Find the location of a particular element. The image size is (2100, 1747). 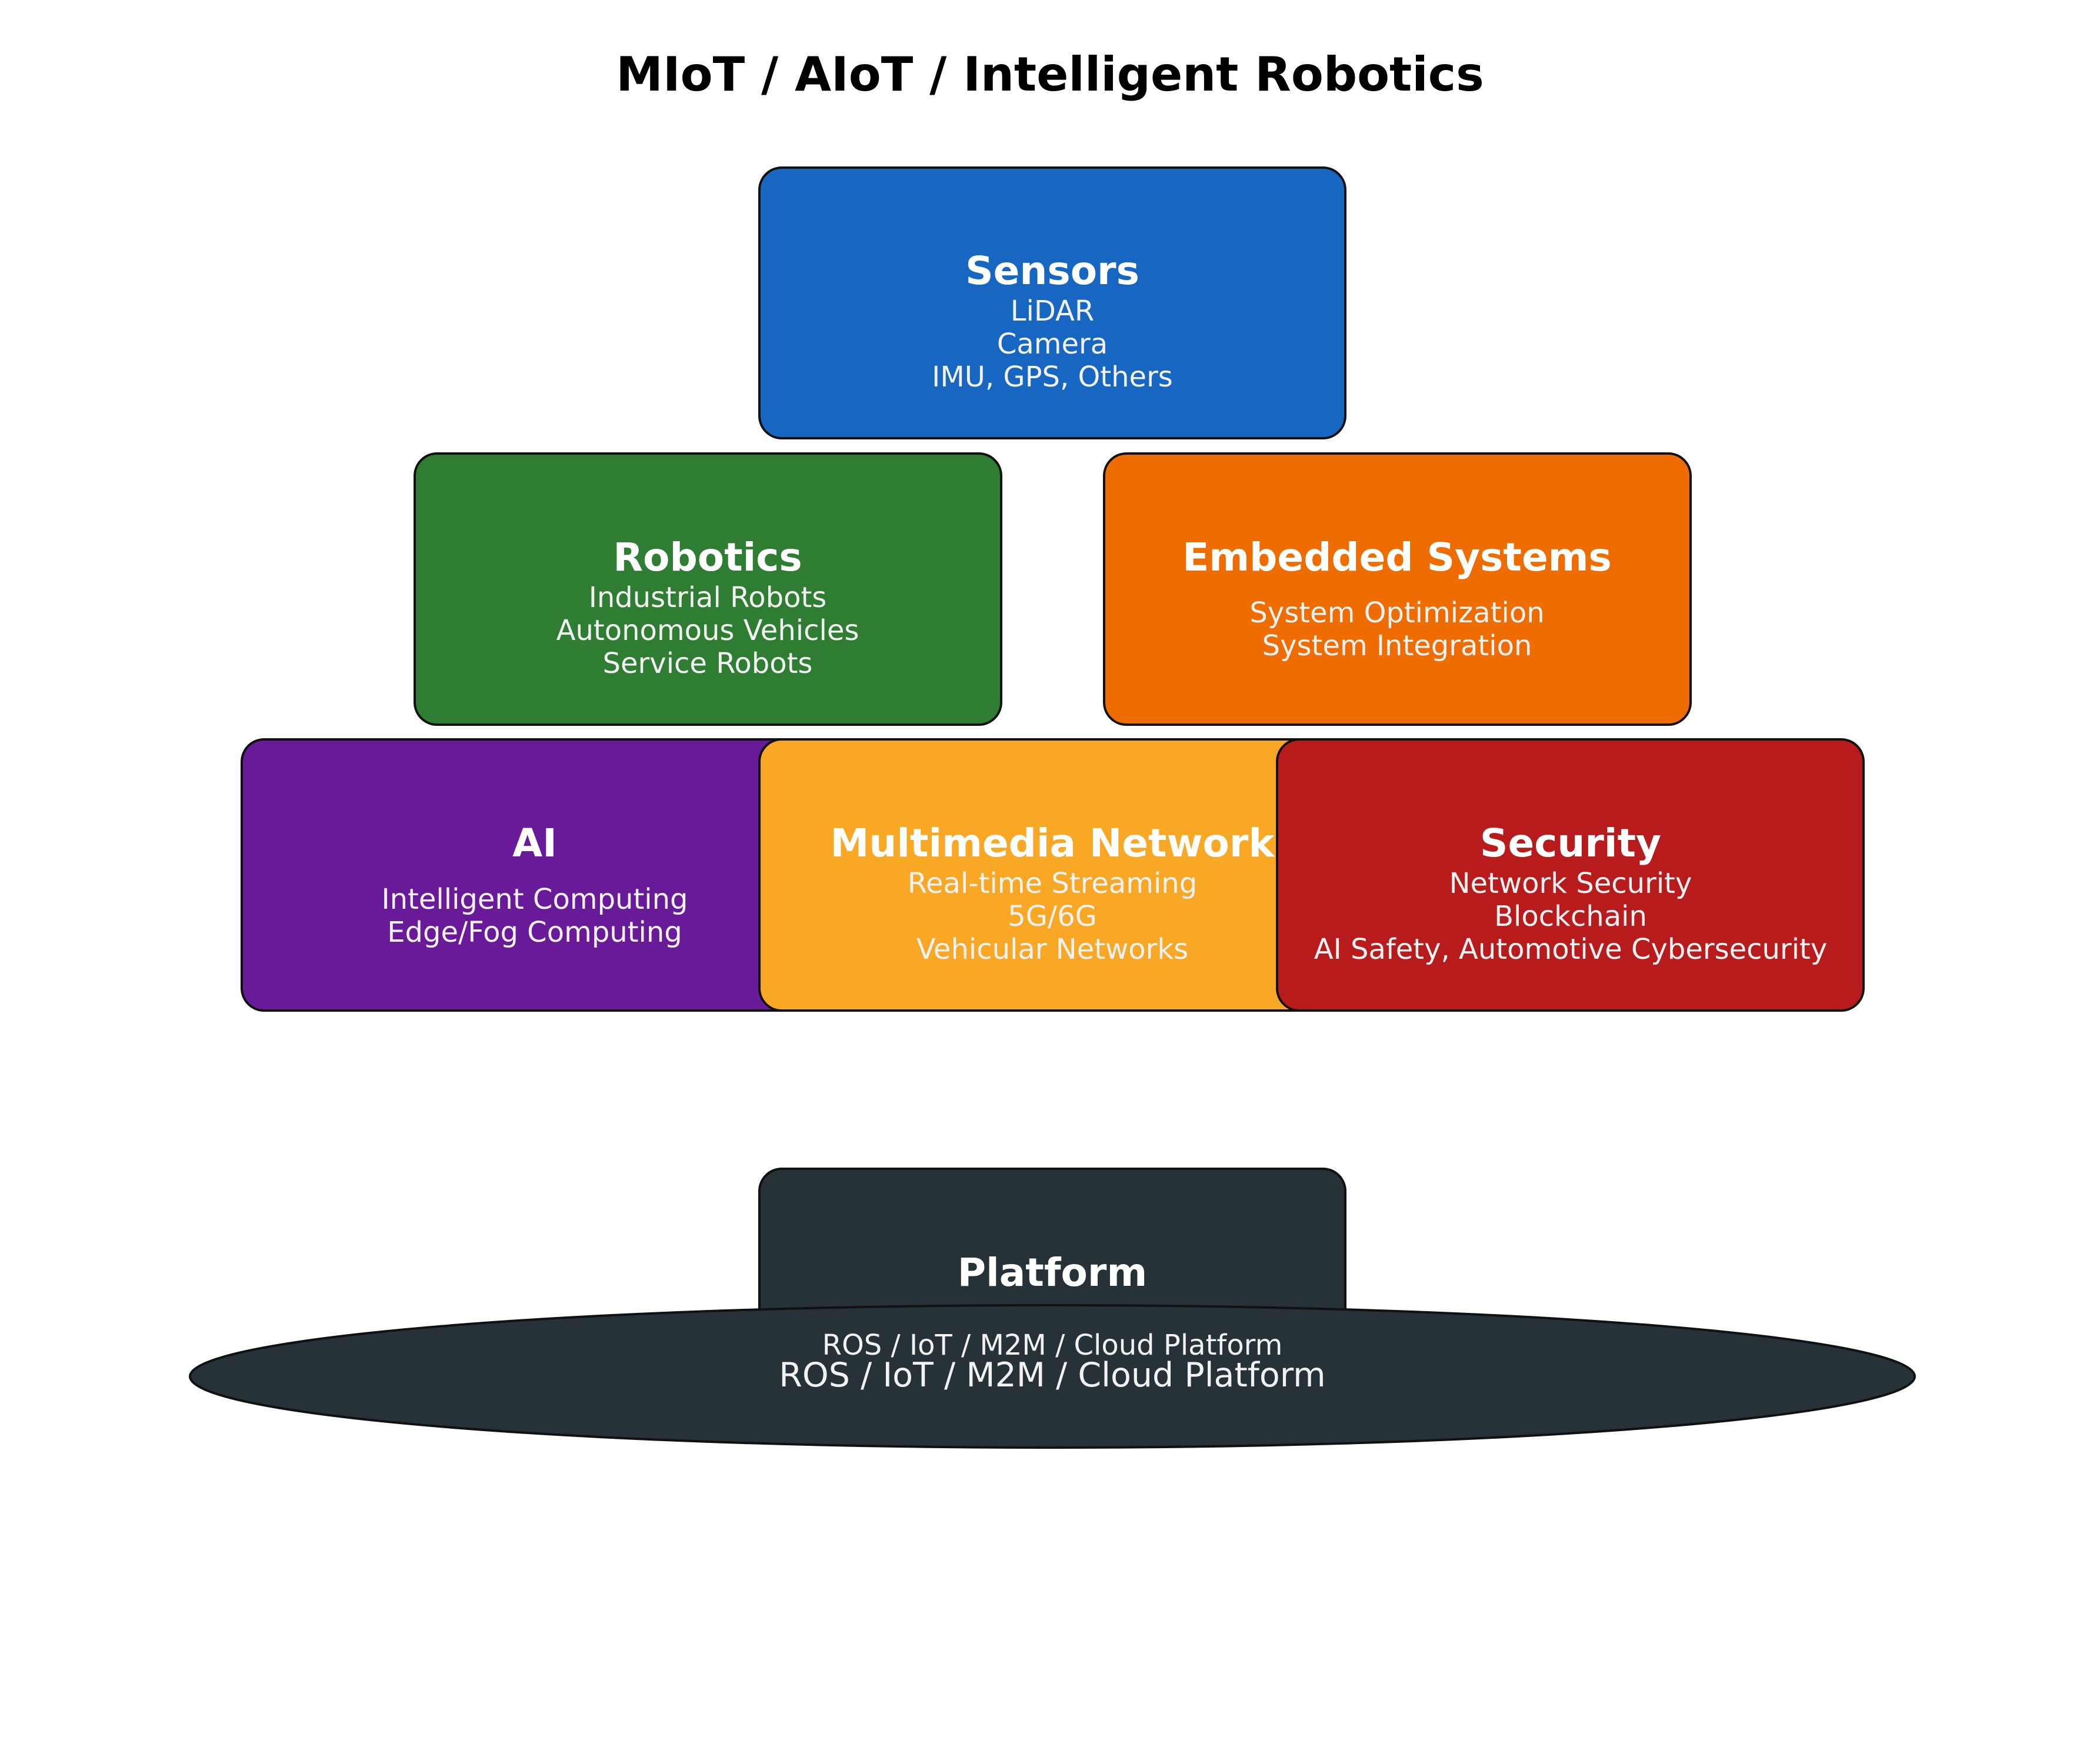

diagram-title: MIoT / AIoT / Intelligent Robotics is located at coordinates (1050, 74).